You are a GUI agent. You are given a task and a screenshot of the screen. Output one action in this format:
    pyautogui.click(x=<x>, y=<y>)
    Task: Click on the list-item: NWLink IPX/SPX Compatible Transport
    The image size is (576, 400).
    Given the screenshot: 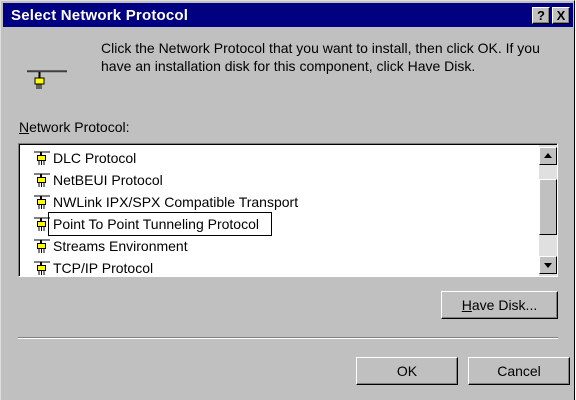 What is the action you would take?
    pyautogui.click(x=277, y=202)
    